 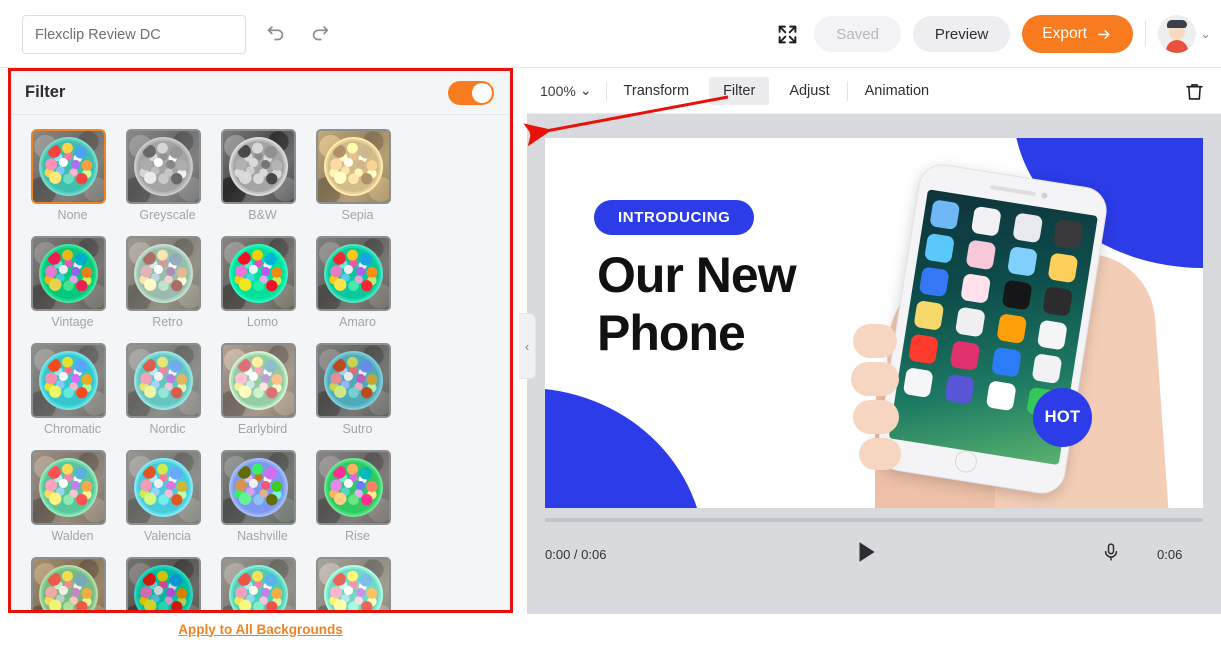 I want to click on chevron-left-icon: ‹, so click(x=527, y=346).